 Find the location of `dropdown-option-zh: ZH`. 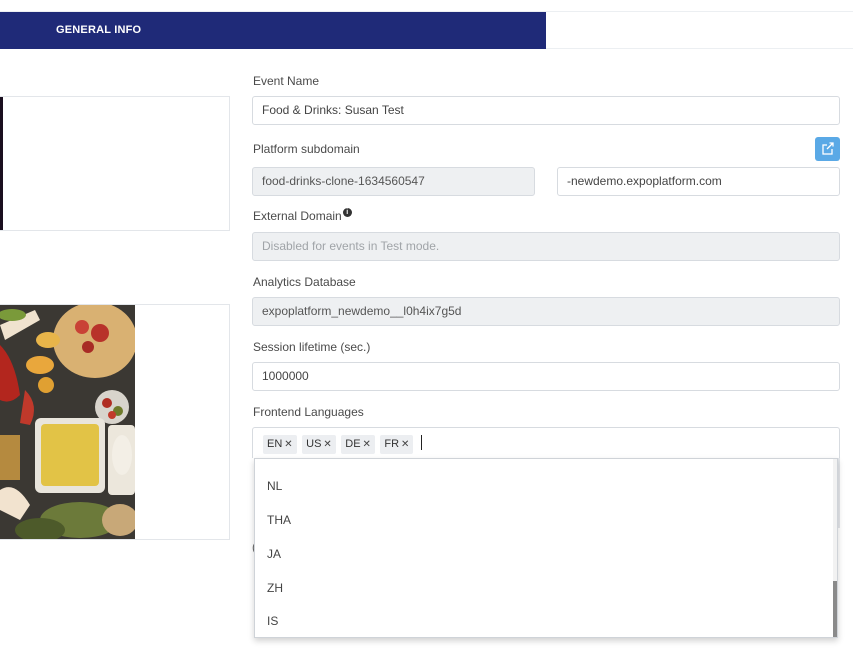

dropdown-option-zh: ZH is located at coordinates (275, 588).